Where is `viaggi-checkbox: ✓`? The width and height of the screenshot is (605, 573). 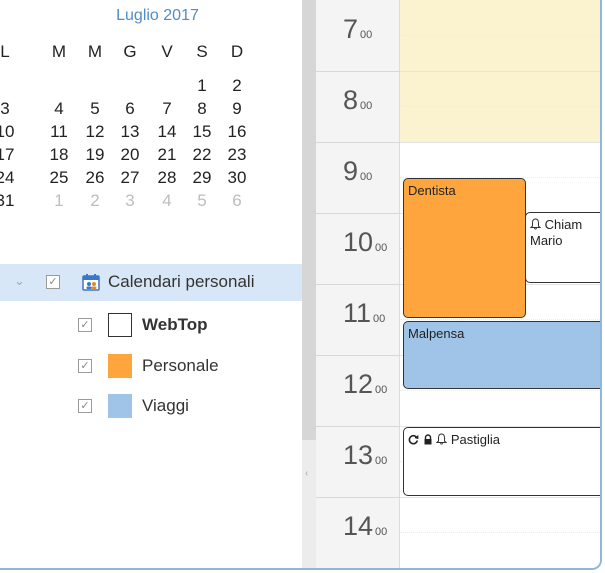 viaggi-checkbox: ✓ is located at coordinates (85, 406).